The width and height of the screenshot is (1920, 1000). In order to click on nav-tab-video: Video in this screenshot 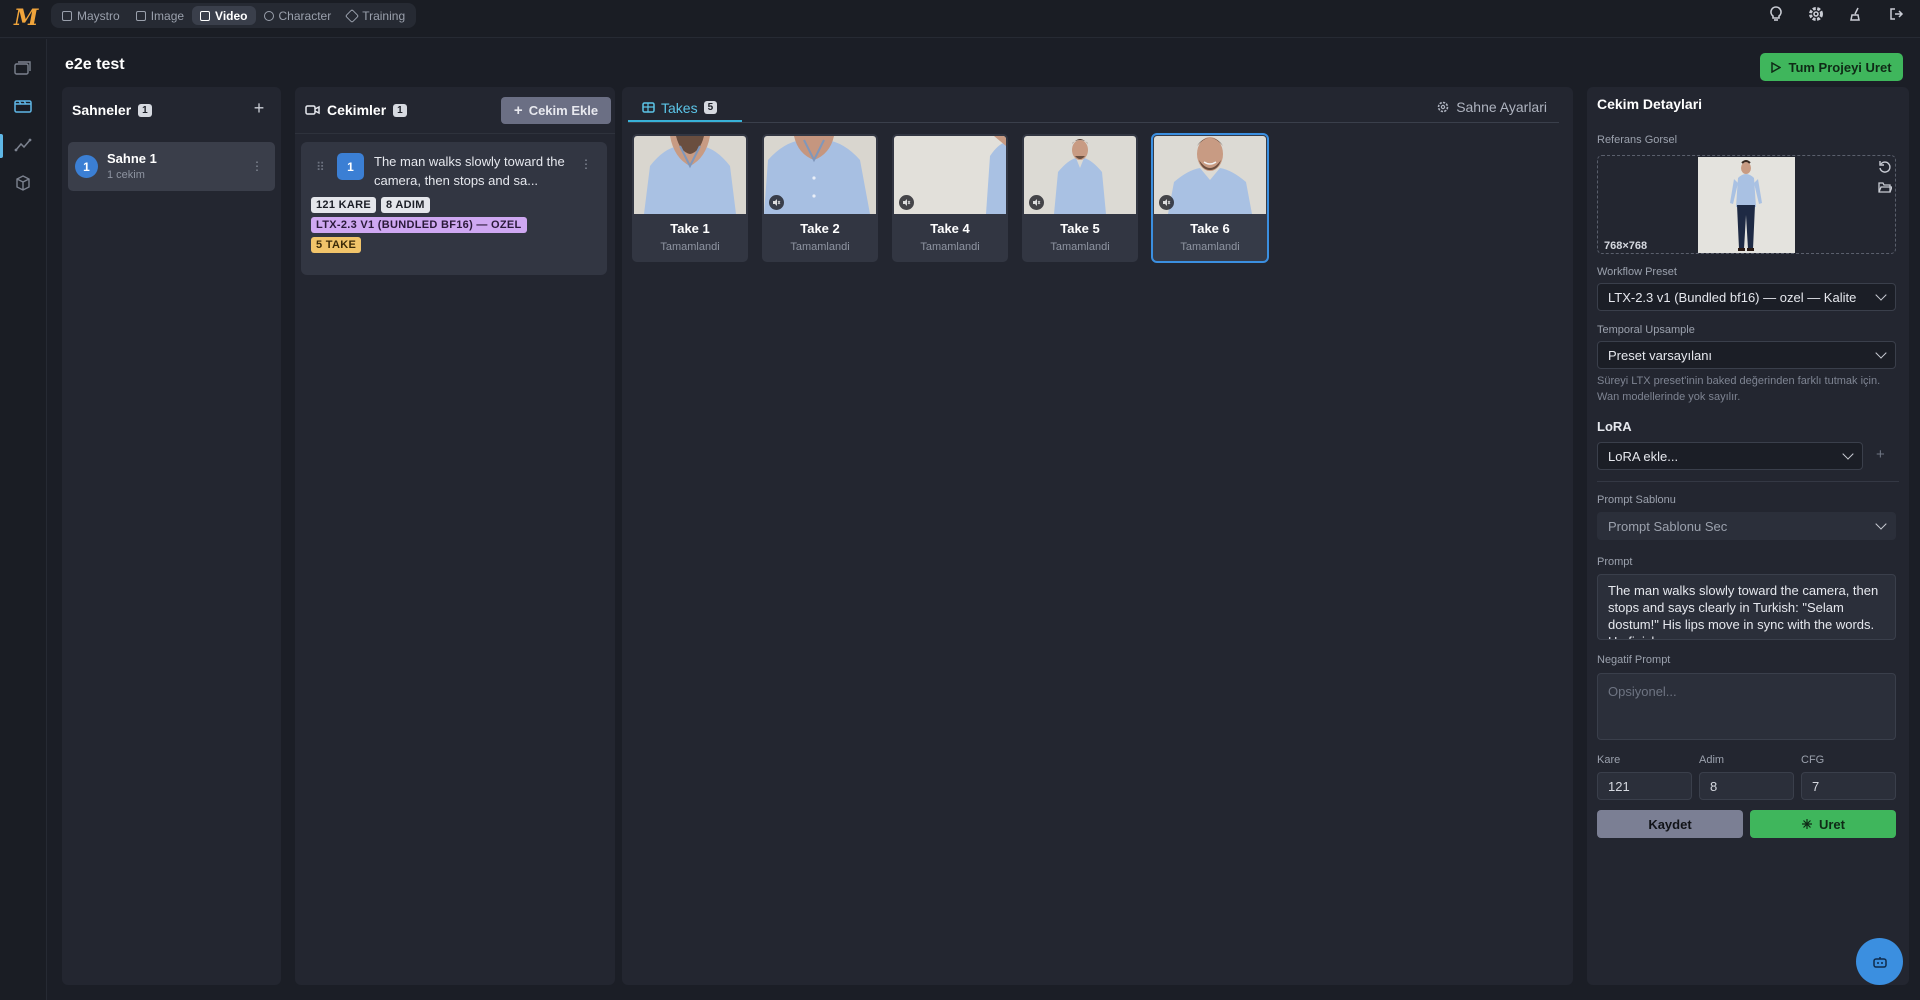, I will do `click(224, 15)`.